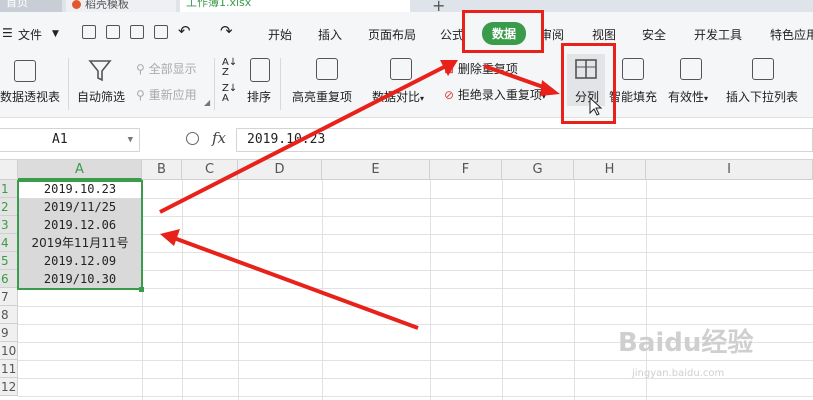  What do you see at coordinates (452, 34) in the screenshot?
I see `tab-formula: 公式` at bounding box center [452, 34].